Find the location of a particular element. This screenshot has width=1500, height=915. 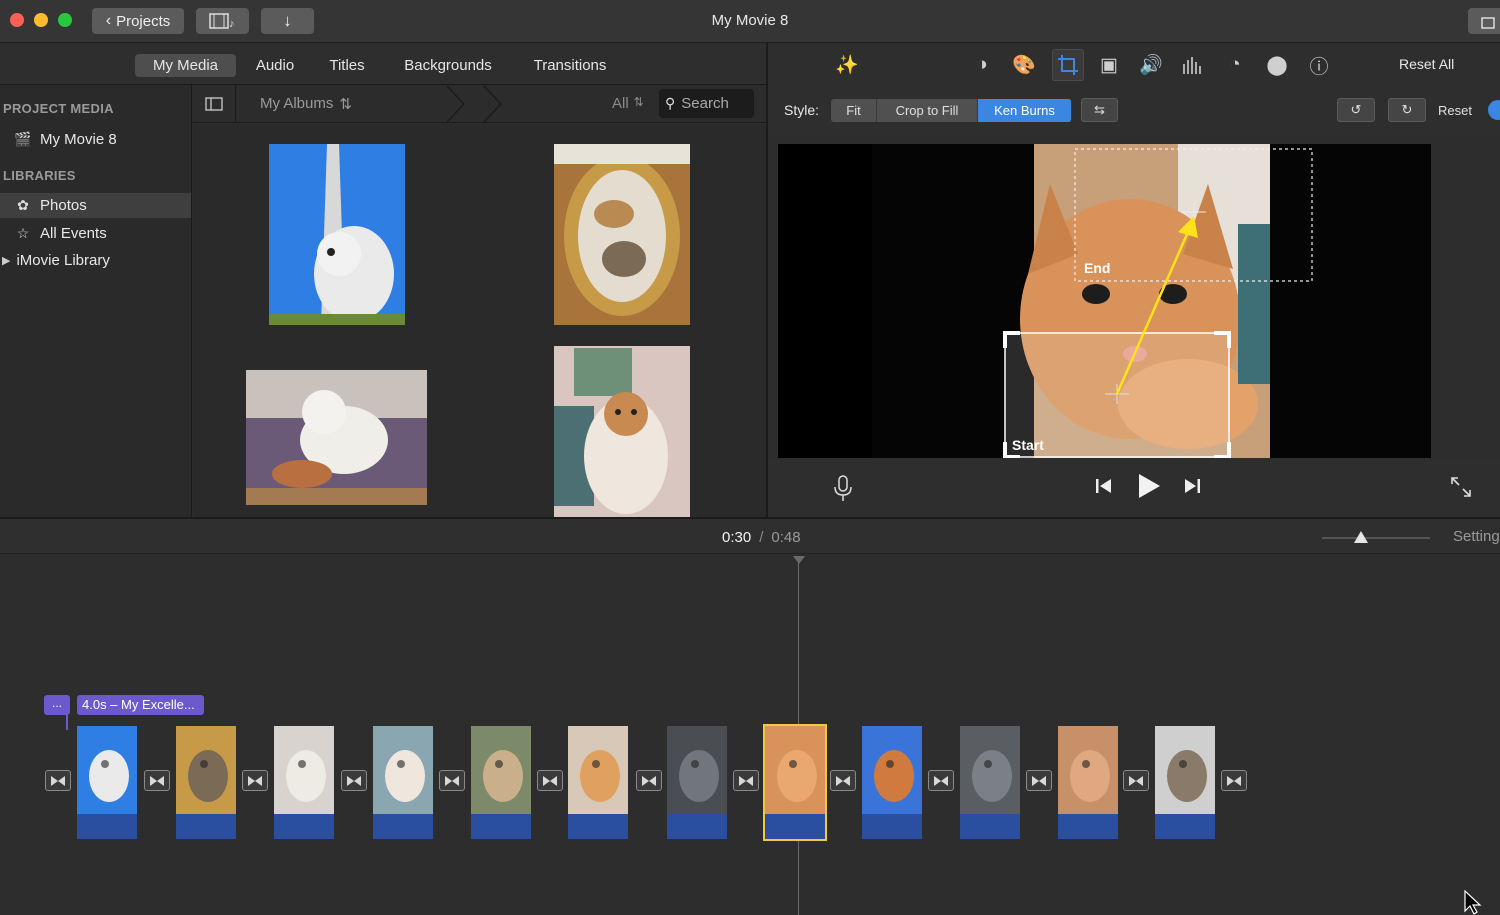

title-clip-connector is located at coordinates (67, 722).